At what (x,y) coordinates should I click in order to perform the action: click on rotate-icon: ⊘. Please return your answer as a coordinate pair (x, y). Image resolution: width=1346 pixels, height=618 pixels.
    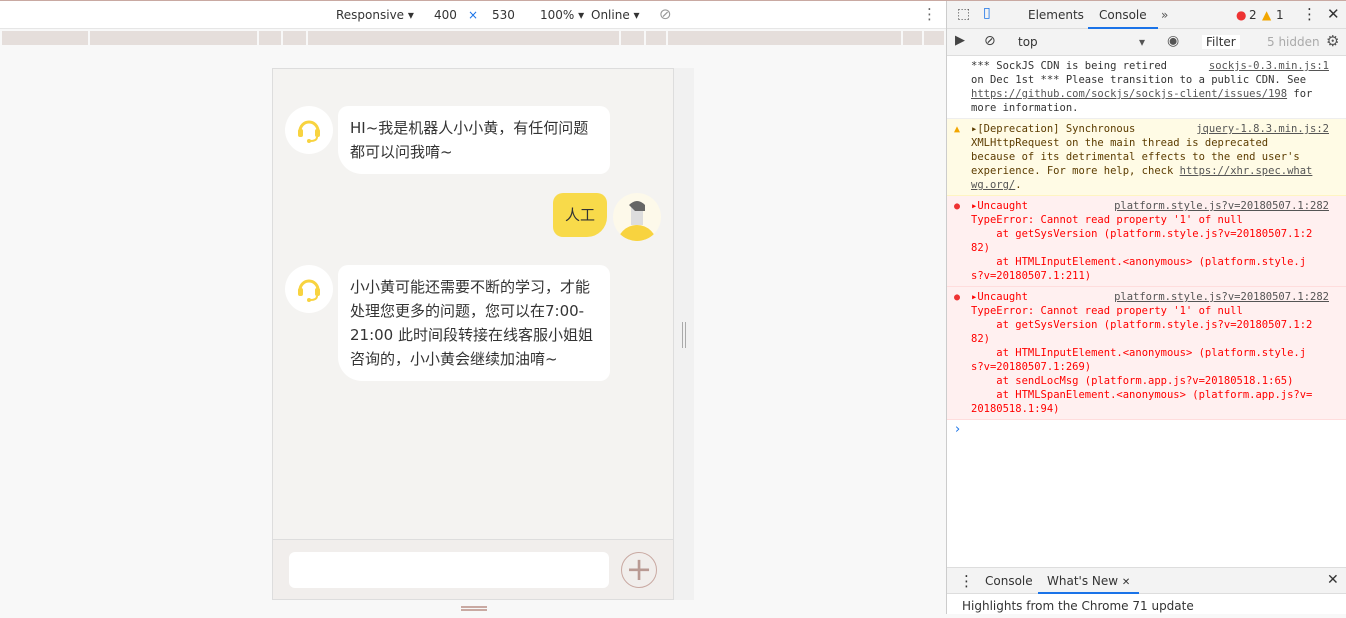
    Looking at the image, I should click on (665, 14).